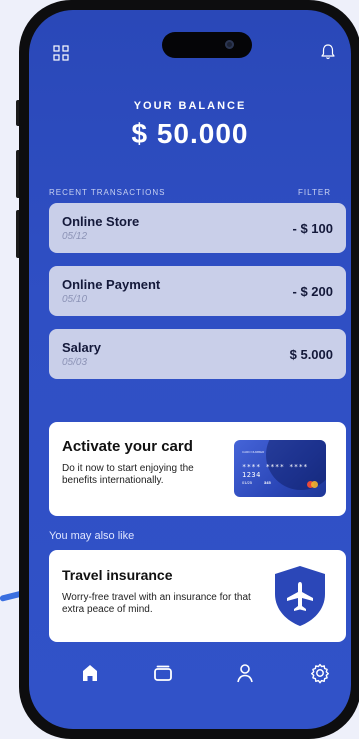 The image size is (359, 739). Describe the element at coordinates (275, 471) in the screenshot. I see `card-number: **** **** **** 1234` at that location.